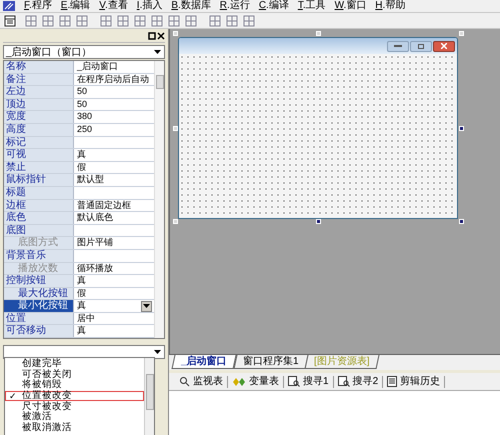 The image size is (500, 435). Describe the element at coordinates (74, 385) in the screenshot. I see `event-item: 将被销毁` at that location.